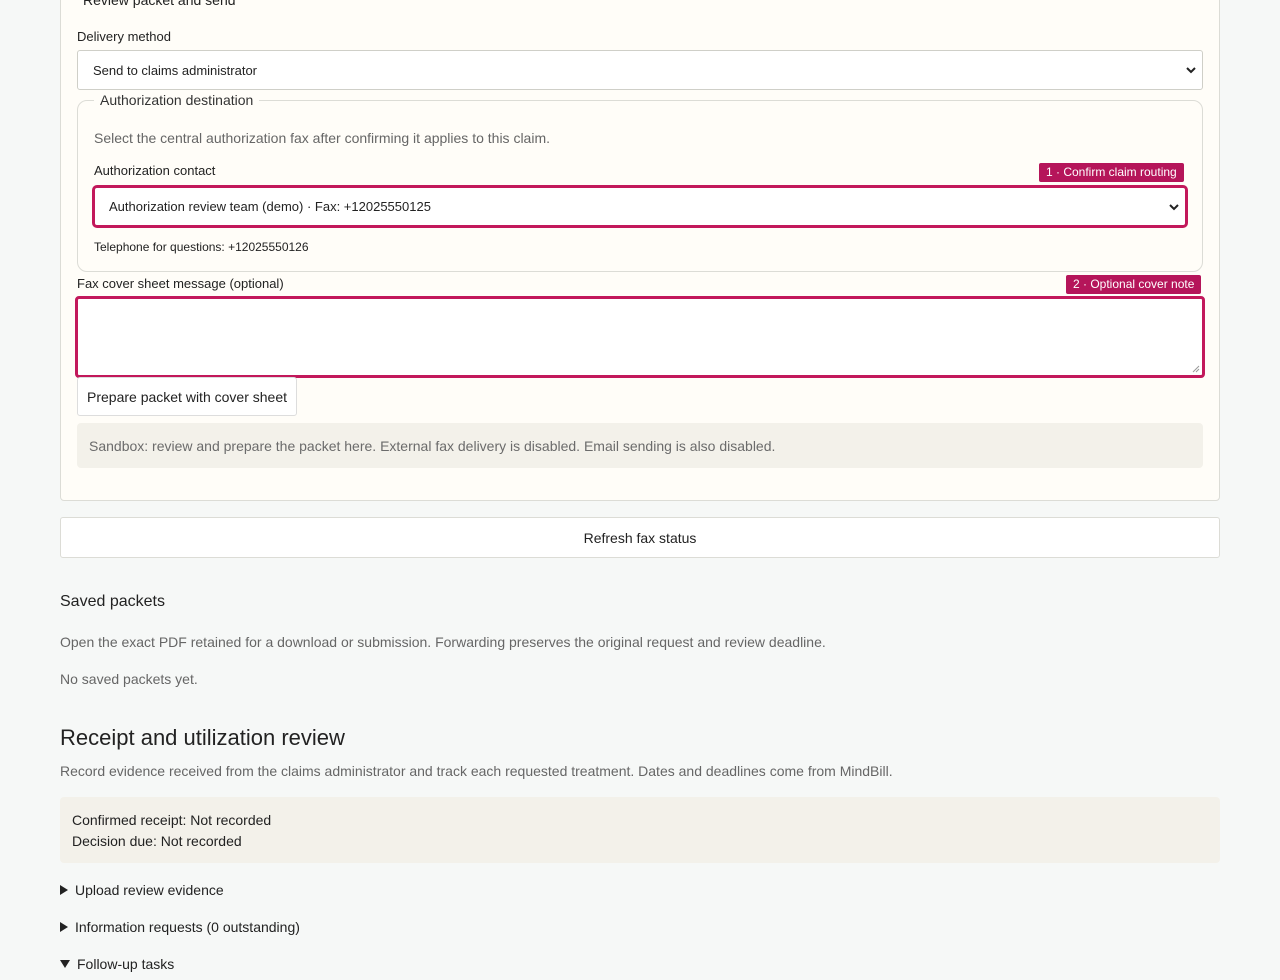 The width and height of the screenshot is (1280, 980). I want to click on delivery-method-value: Send to claims administrator, so click(175, 70).